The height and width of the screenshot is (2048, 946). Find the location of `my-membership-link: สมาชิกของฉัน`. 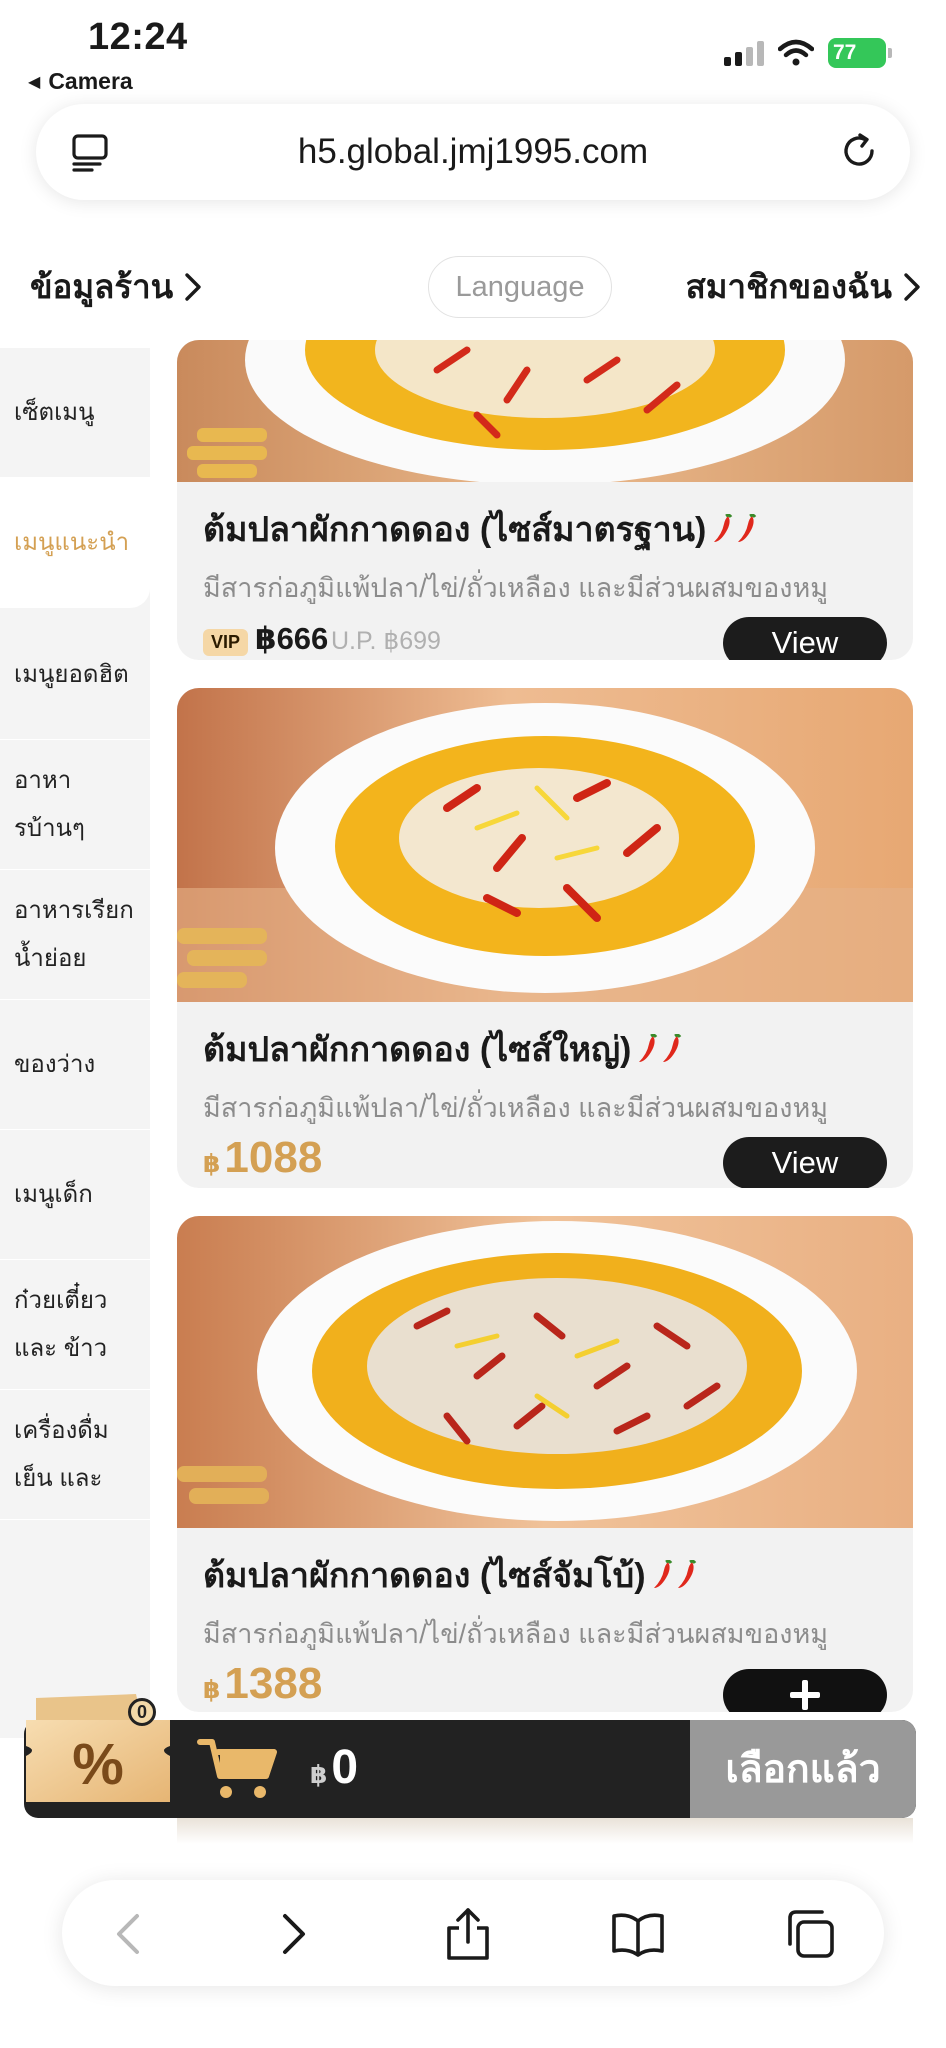

my-membership-link: สมาชิกของฉัน is located at coordinates (804, 286).